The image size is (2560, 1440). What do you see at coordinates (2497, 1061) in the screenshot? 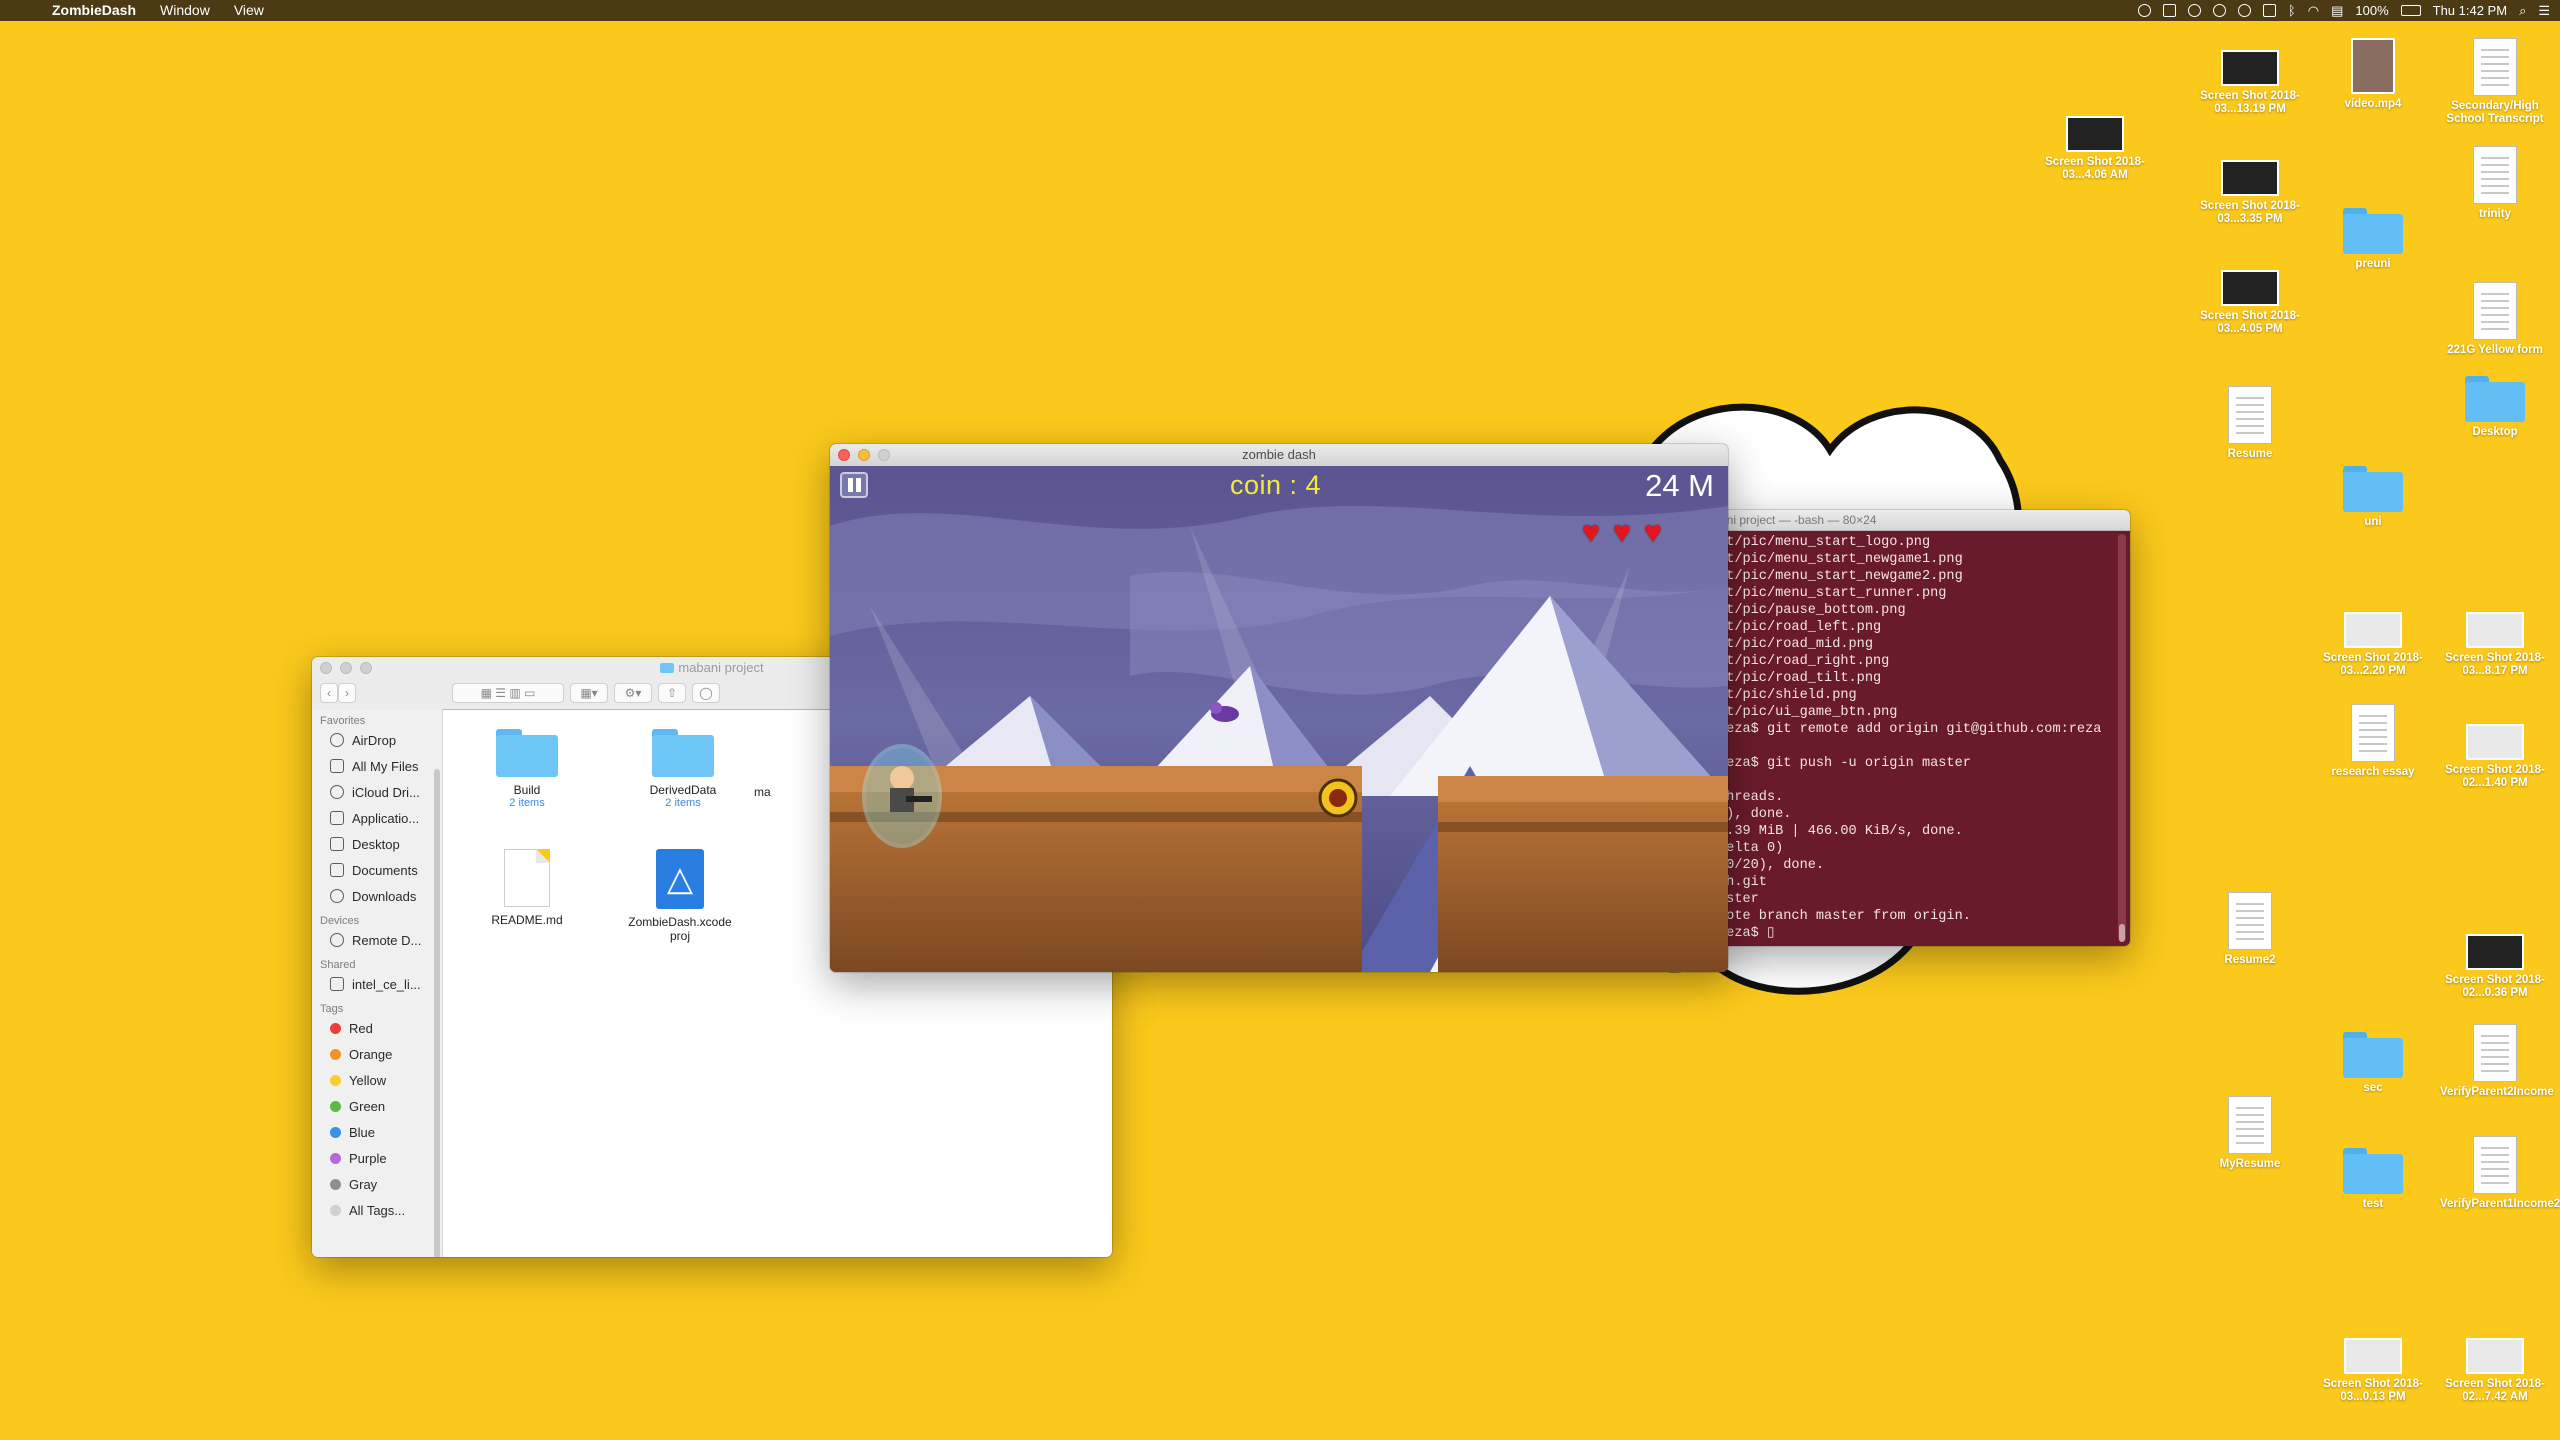
I see `desktop-icon-item: VerifyParent2Income` at bounding box center [2497, 1061].